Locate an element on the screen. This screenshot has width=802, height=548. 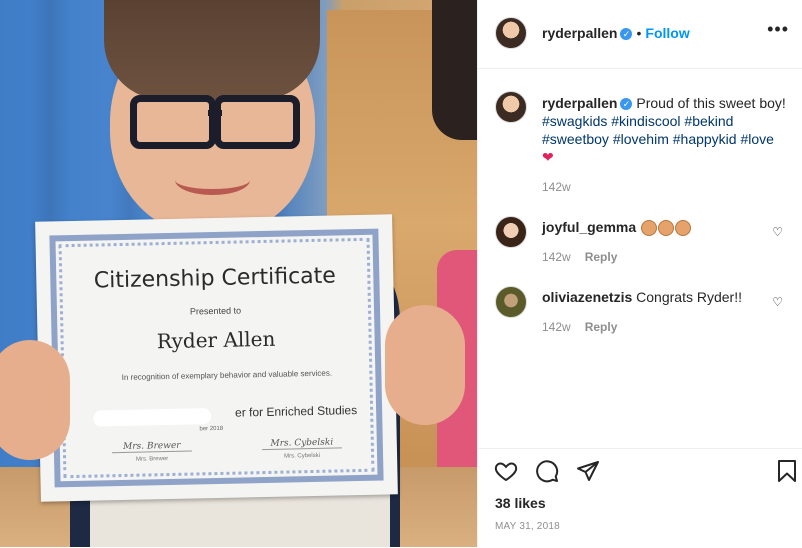
comment: joyful_gemma is located at coordinates (652, 228).